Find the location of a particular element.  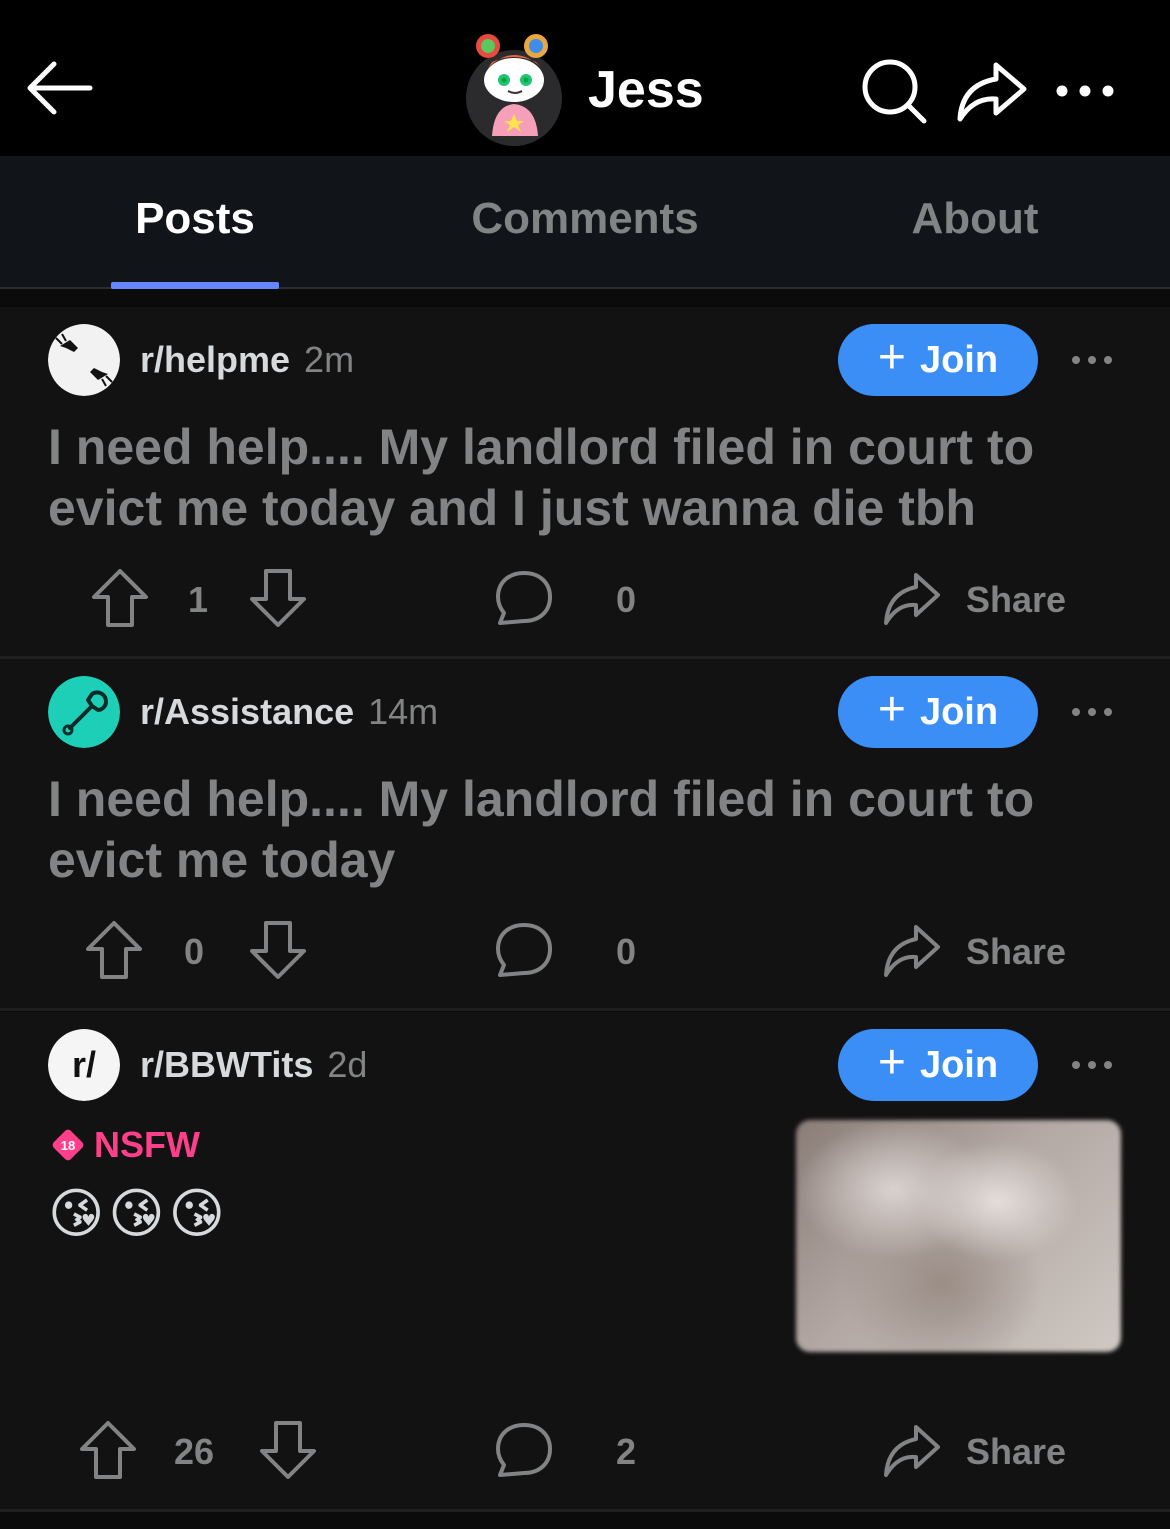

tab-about: About is located at coordinates (975, 219).